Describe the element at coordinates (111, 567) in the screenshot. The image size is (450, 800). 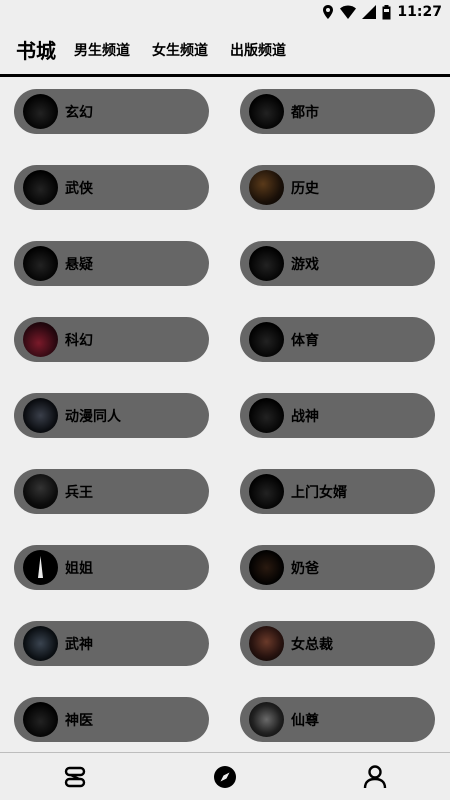
I see `genre-pill: 姐姐` at that location.